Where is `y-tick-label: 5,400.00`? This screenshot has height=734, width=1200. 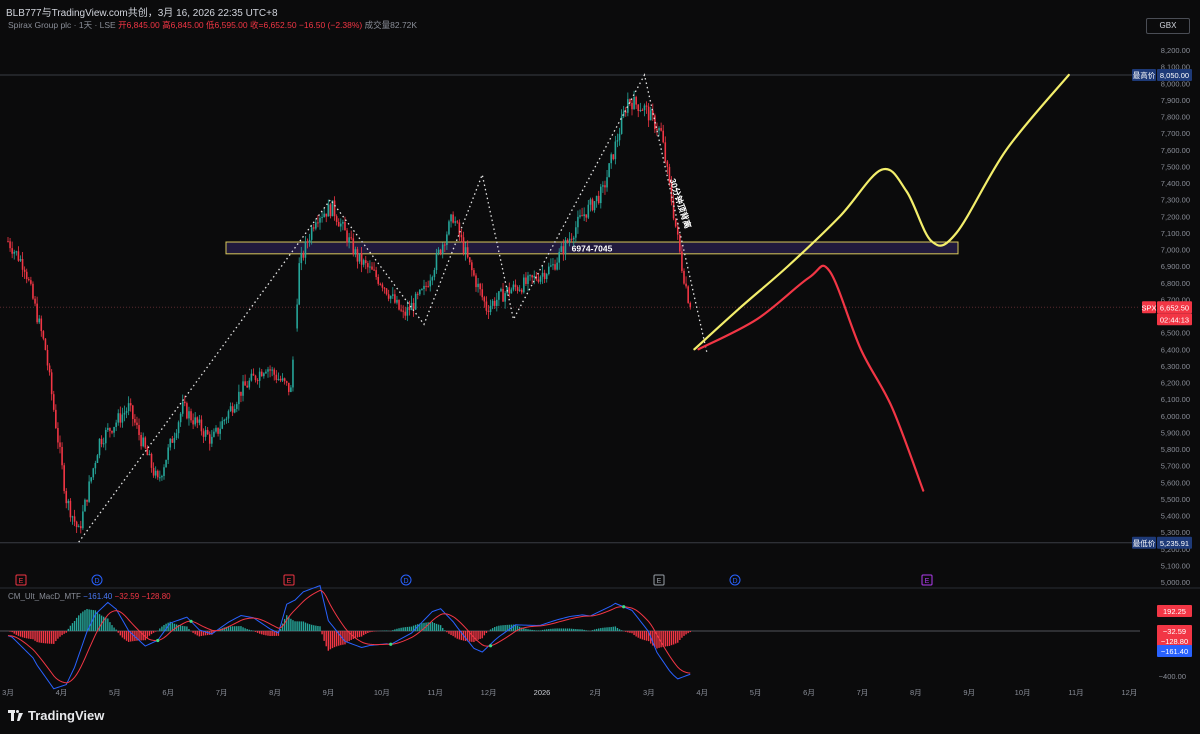 y-tick-label: 5,400.00 is located at coordinates (1175, 516).